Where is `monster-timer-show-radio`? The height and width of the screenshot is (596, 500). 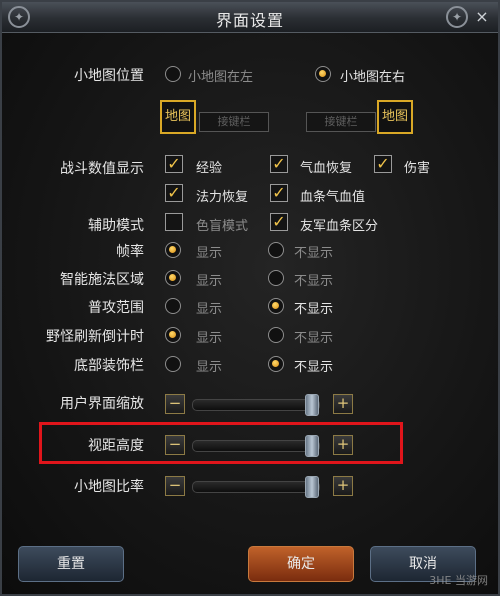
monster-timer-show-radio is located at coordinates (173, 335).